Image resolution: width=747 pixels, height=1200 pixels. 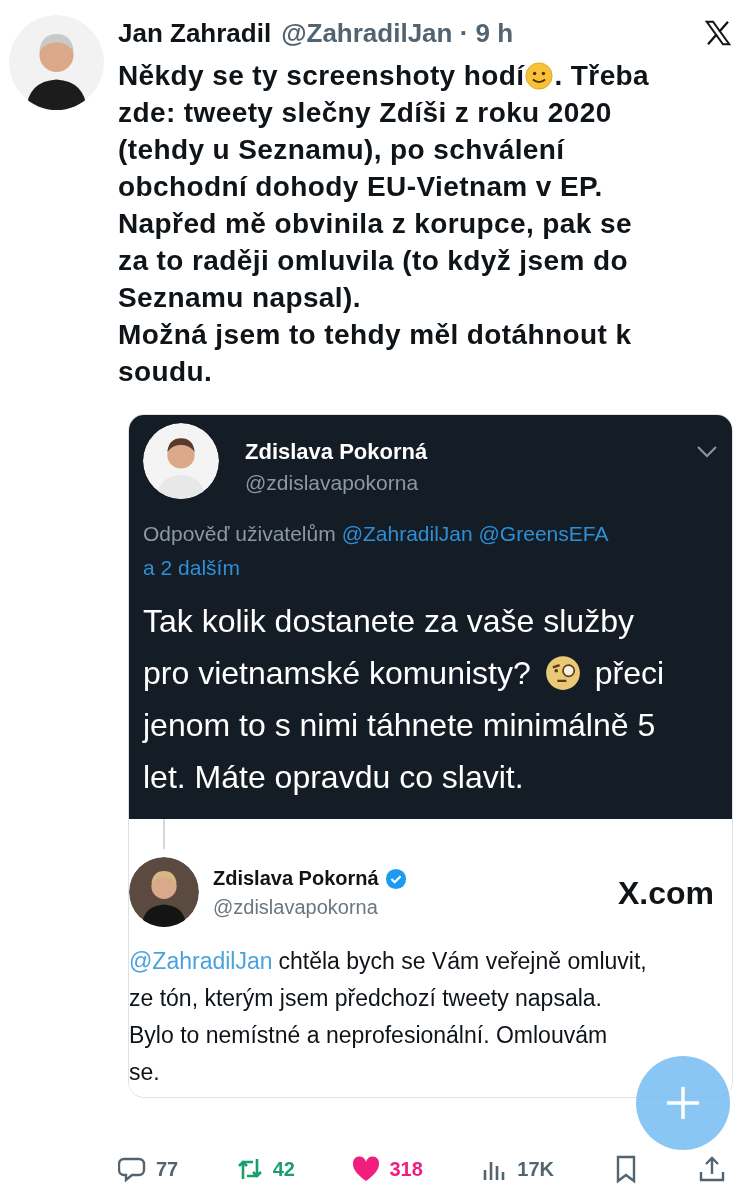 I want to click on tweet-text: Seznamu napsal)., so click(x=240, y=298).